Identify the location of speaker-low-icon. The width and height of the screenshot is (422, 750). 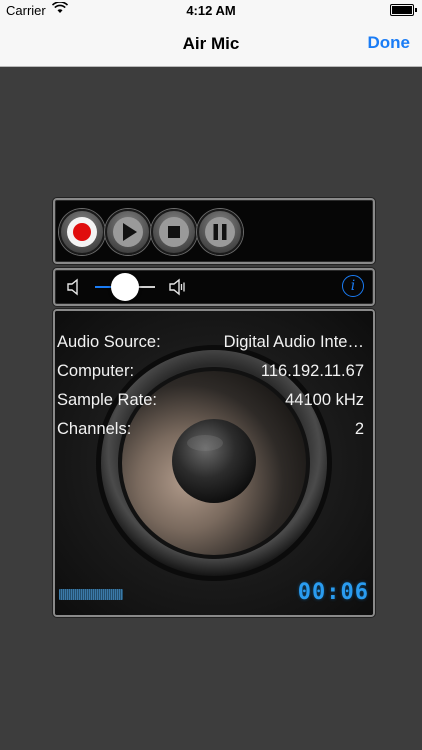
(74, 289).